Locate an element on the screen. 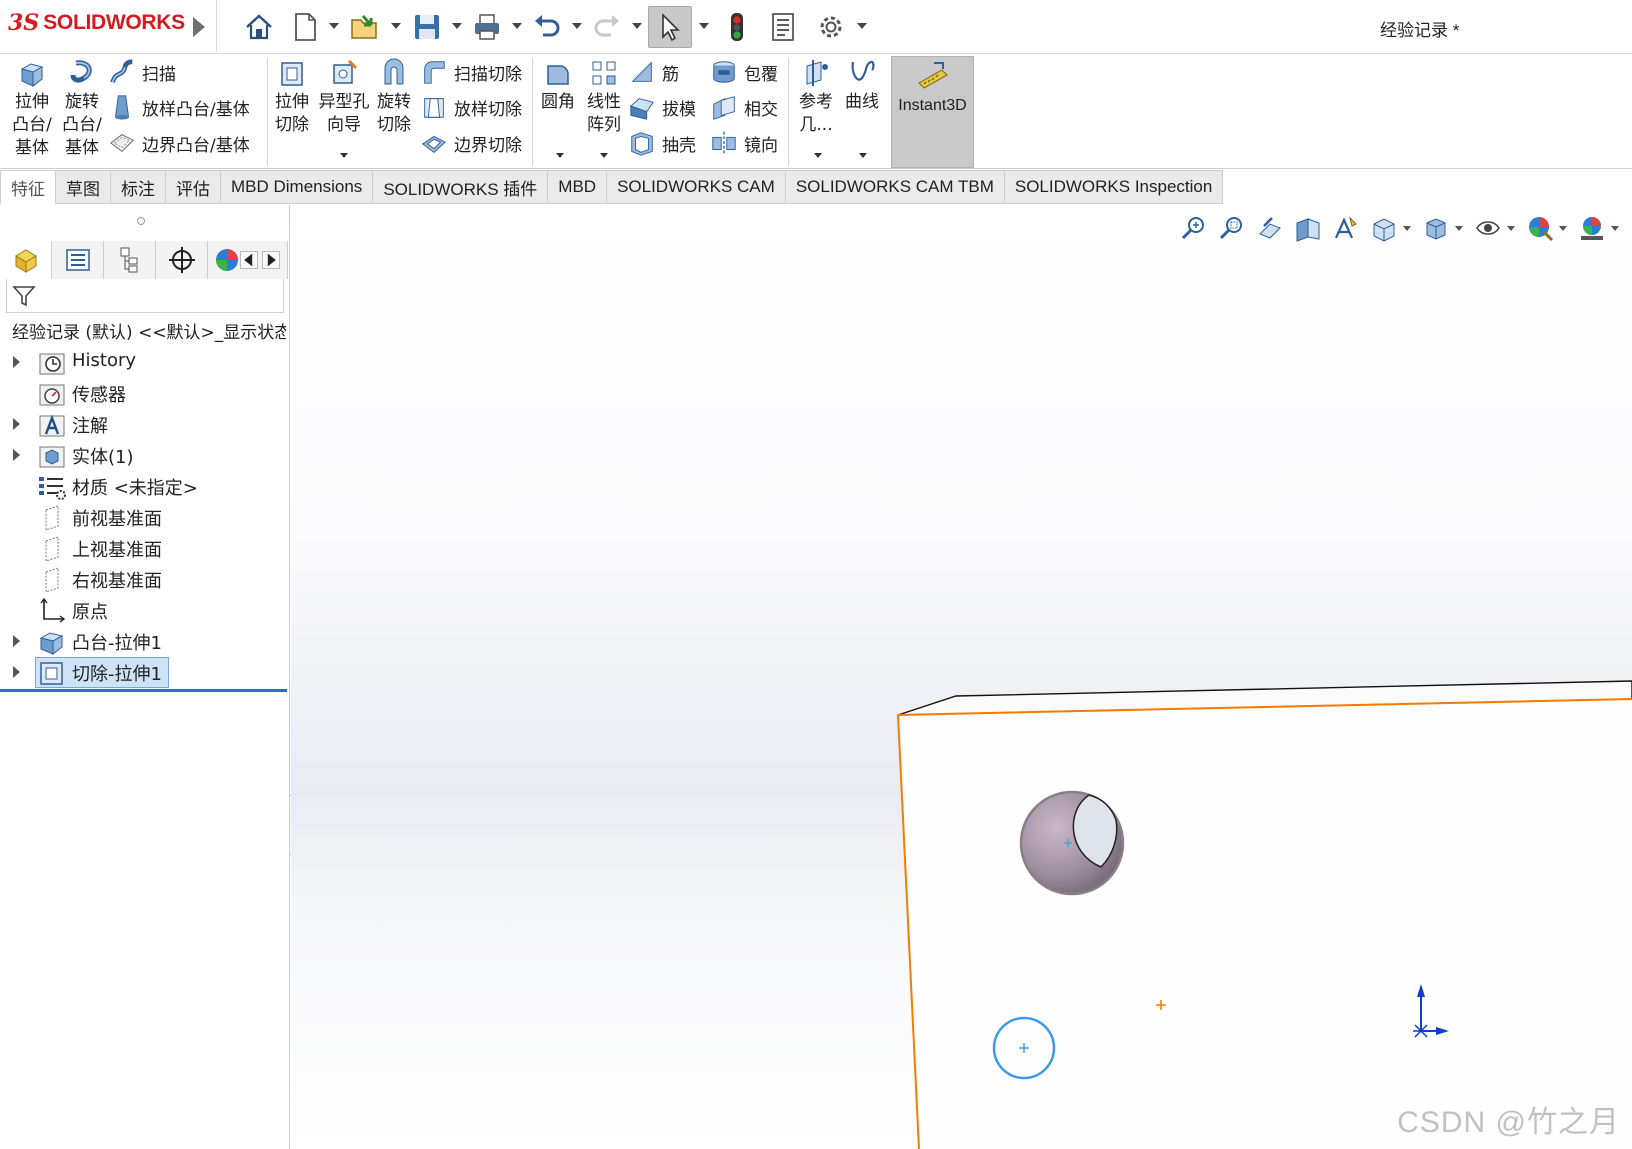 Image resolution: width=1632 pixels, height=1149 pixels. mirror-button: 镜向 is located at coordinates (744, 143).